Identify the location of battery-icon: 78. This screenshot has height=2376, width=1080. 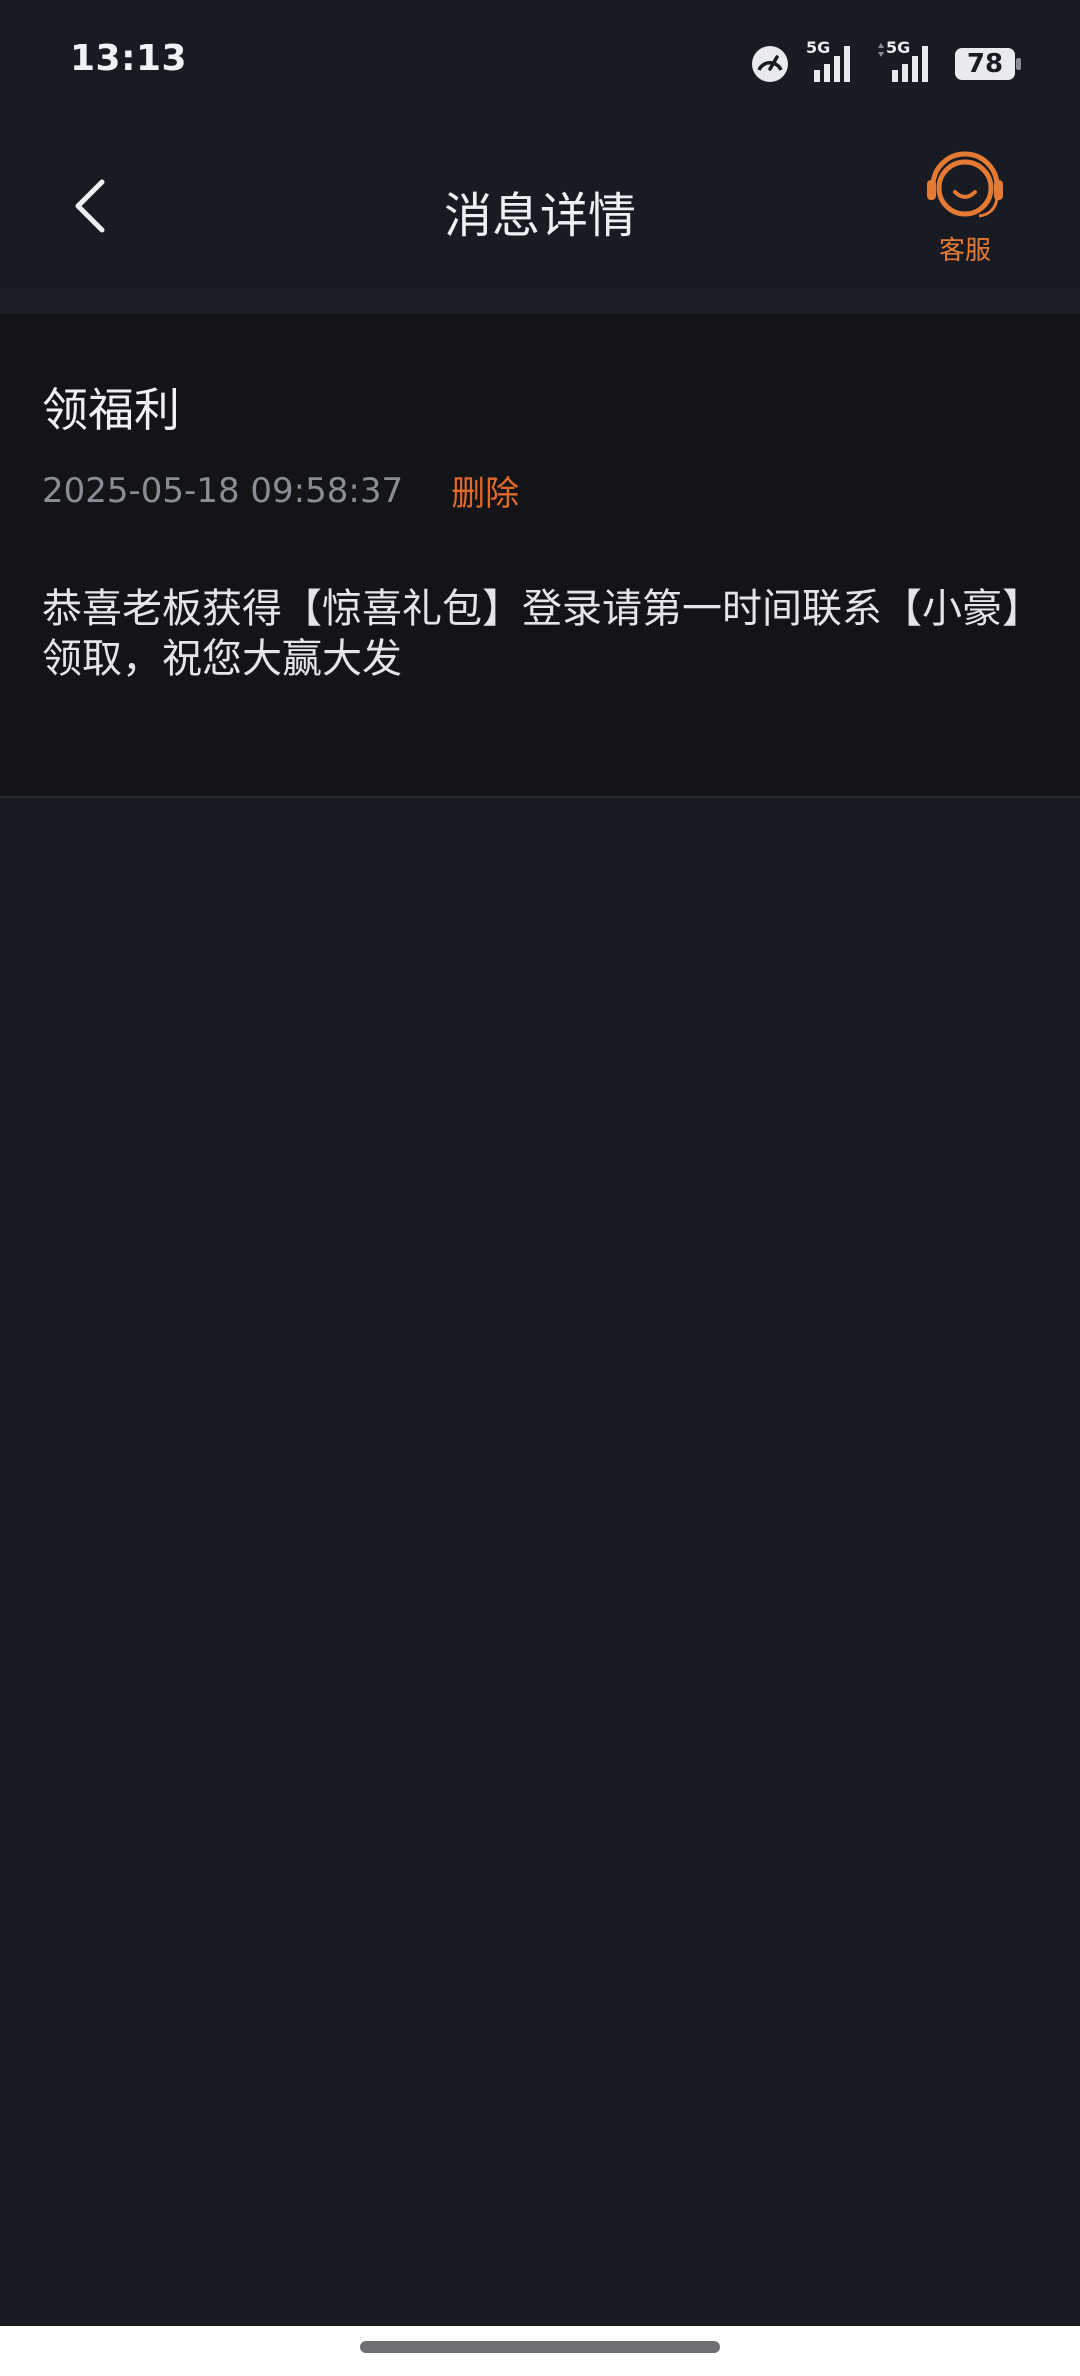
(988, 64).